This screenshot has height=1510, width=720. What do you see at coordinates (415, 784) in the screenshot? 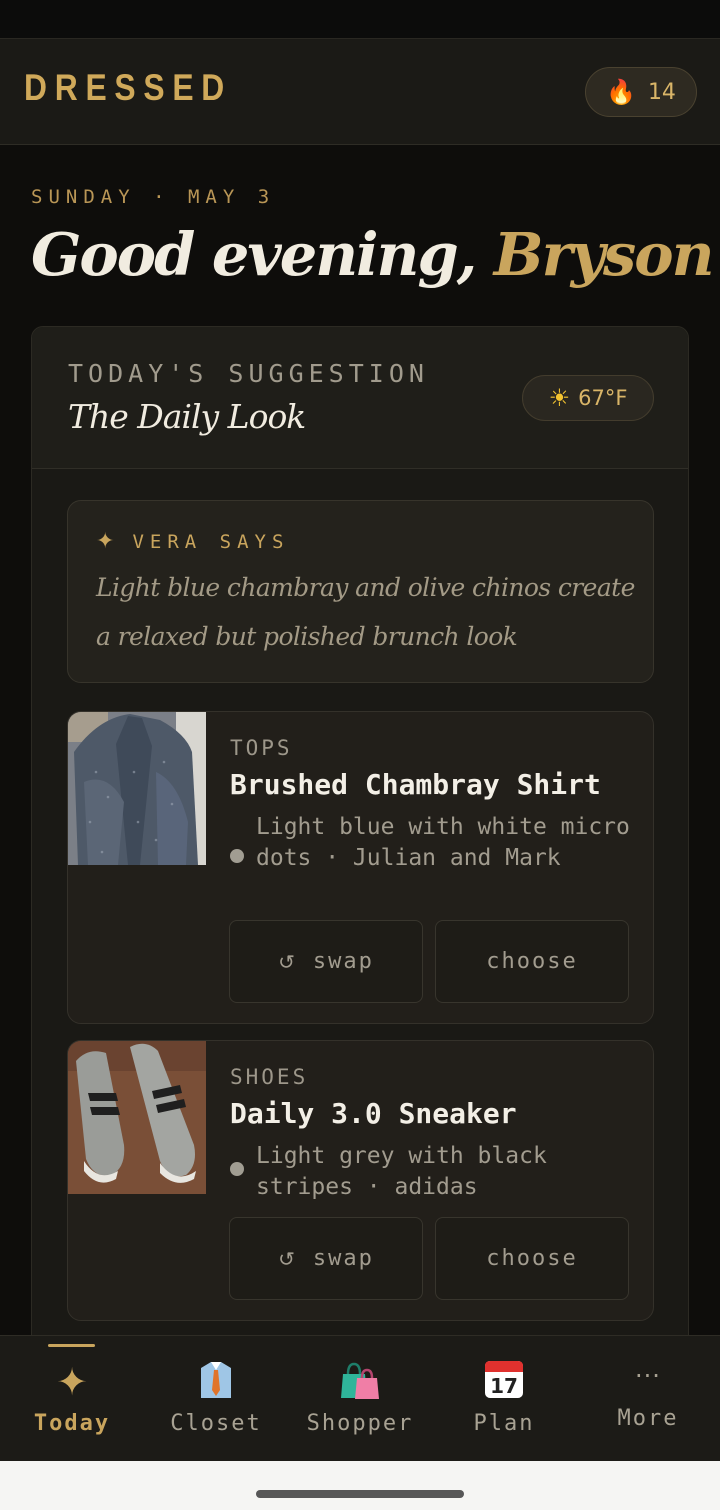
I see `item-name: Brushed Chambray Shirt` at bounding box center [415, 784].